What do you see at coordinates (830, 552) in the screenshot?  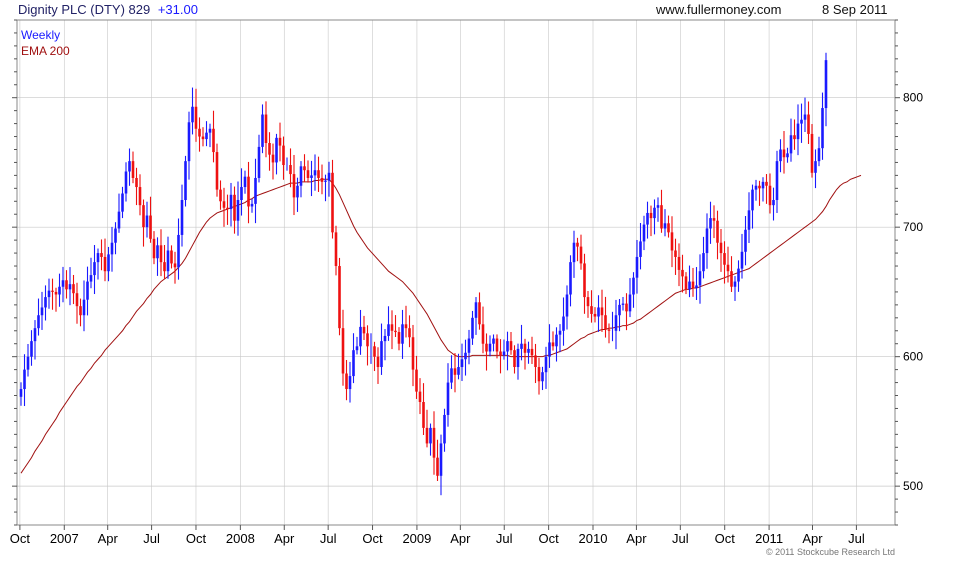 I see `copyright: © 2011 Stockcube Research Ltd` at bounding box center [830, 552].